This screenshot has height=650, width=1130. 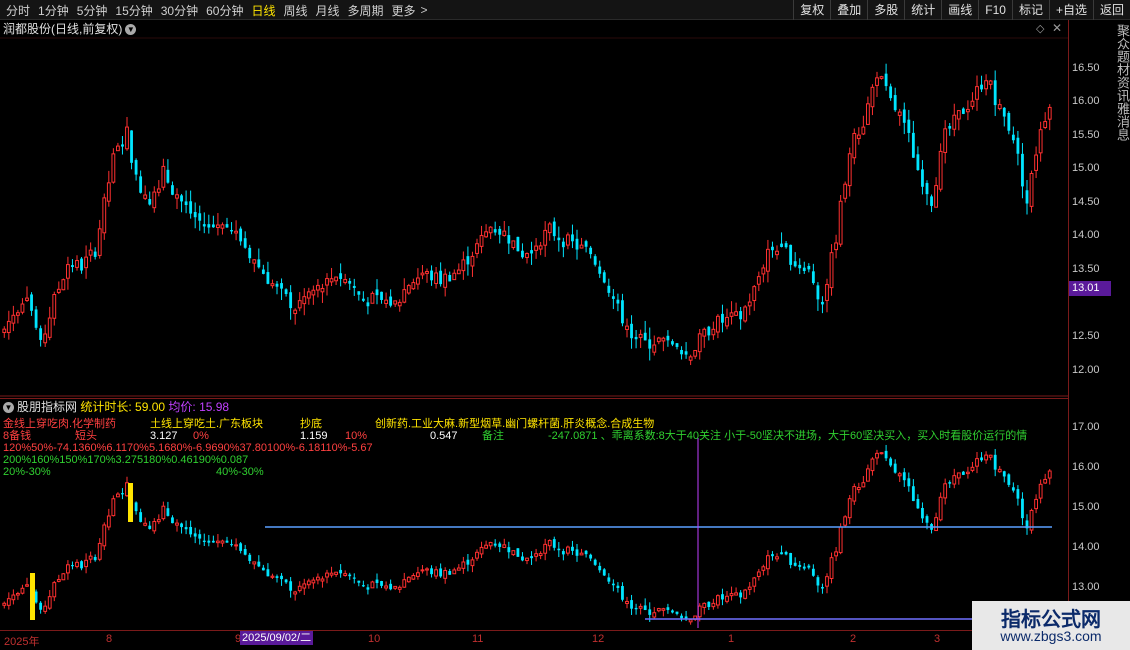 I want to click on indicator-tick-label: 17.00, so click(x=1086, y=427).